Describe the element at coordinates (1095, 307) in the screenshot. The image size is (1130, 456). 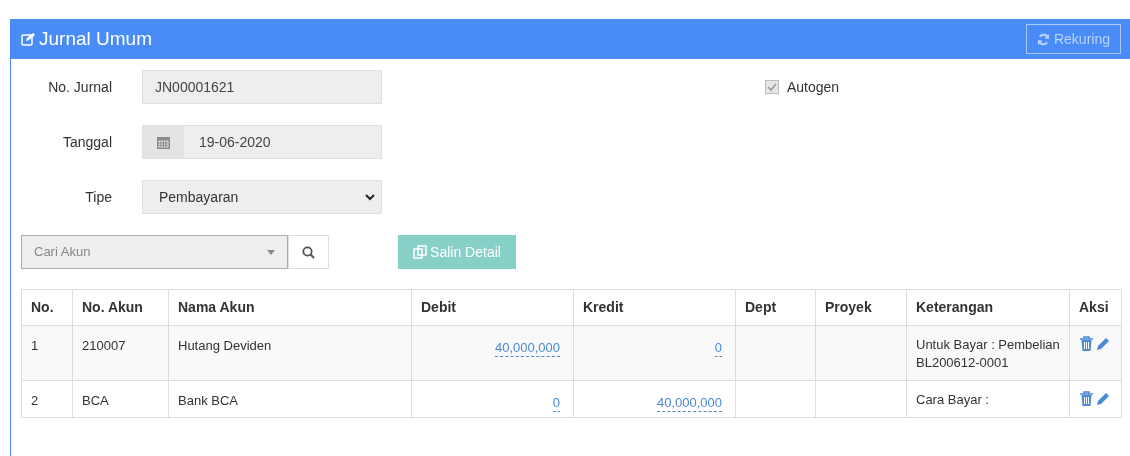
I see `column-header: Aksi` at that location.